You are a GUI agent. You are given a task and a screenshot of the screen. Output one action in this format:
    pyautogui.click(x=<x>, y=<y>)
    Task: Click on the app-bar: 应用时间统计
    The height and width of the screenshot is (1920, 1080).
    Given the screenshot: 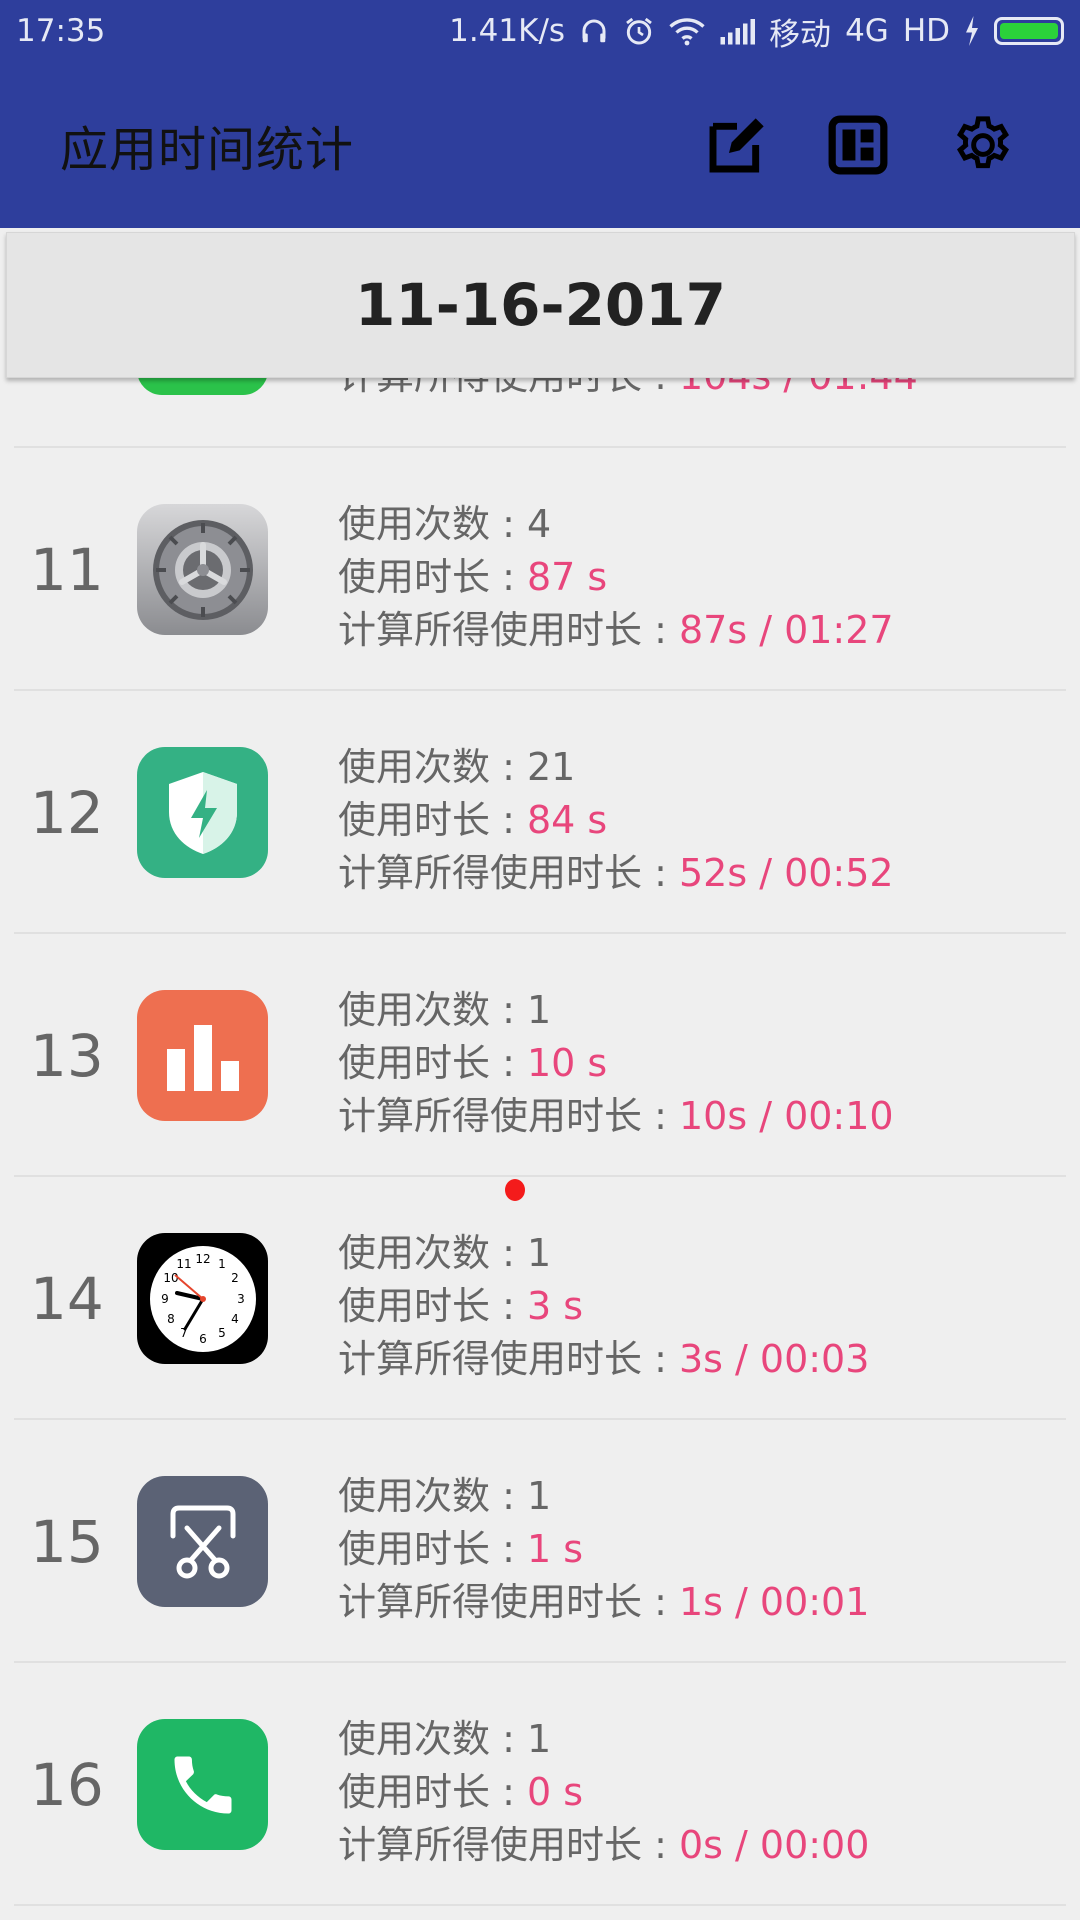 What is the action you would take?
    pyautogui.click(x=540, y=145)
    